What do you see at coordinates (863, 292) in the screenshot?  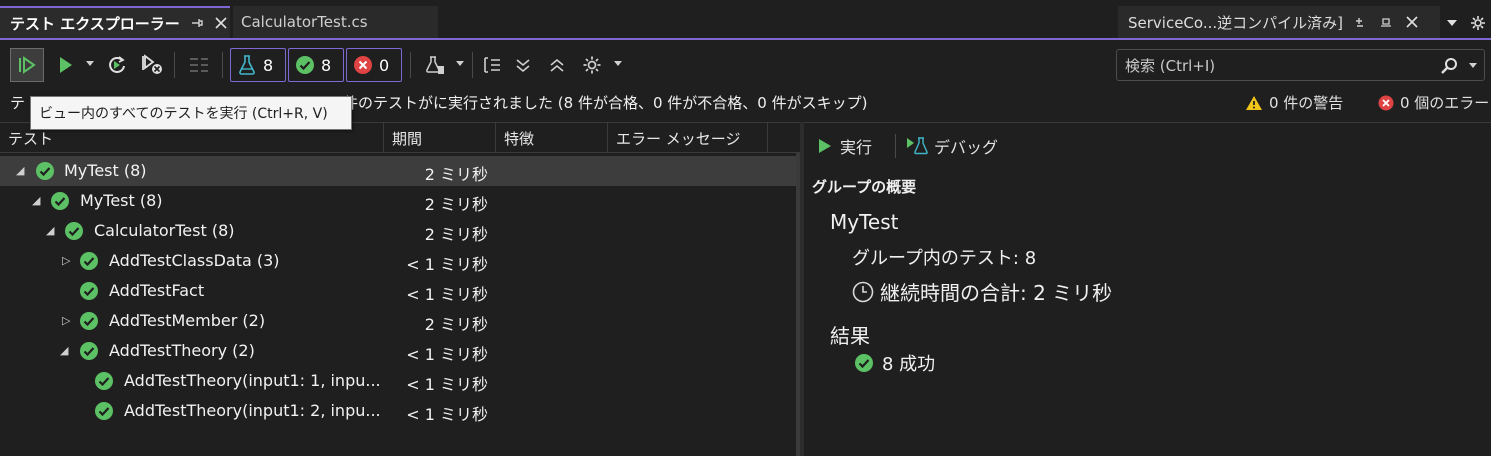 I see `clock-icon` at bounding box center [863, 292].